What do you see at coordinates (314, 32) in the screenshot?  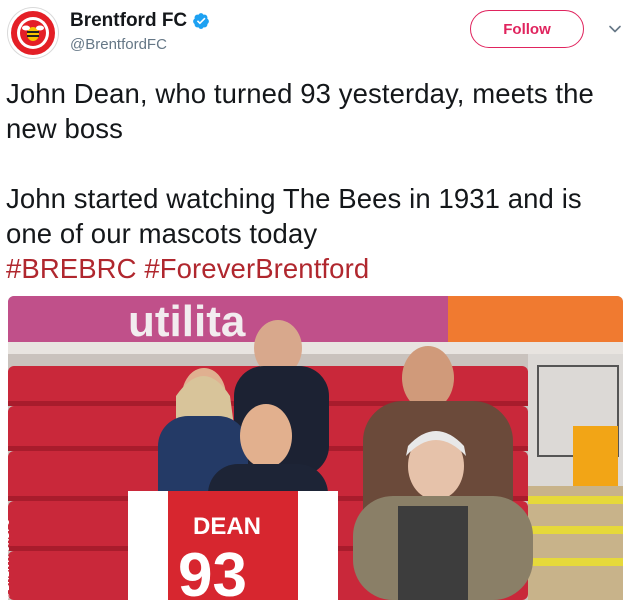 I see `tweet-header: Brentford FC @BrentfordFC Follow` at bounding box center [314, 32].